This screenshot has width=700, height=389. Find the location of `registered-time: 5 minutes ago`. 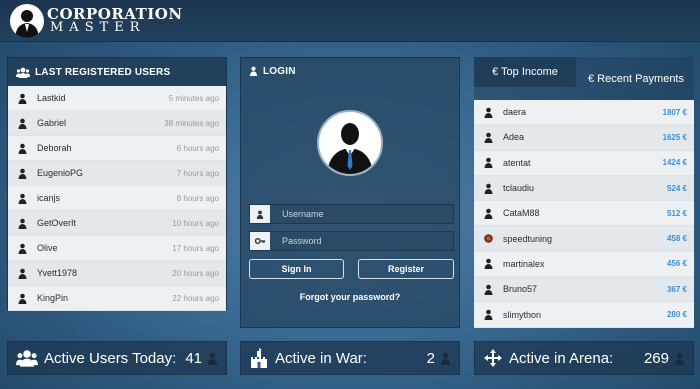

registered-time: 5 minutes ago is located at coordinates (193, 98).